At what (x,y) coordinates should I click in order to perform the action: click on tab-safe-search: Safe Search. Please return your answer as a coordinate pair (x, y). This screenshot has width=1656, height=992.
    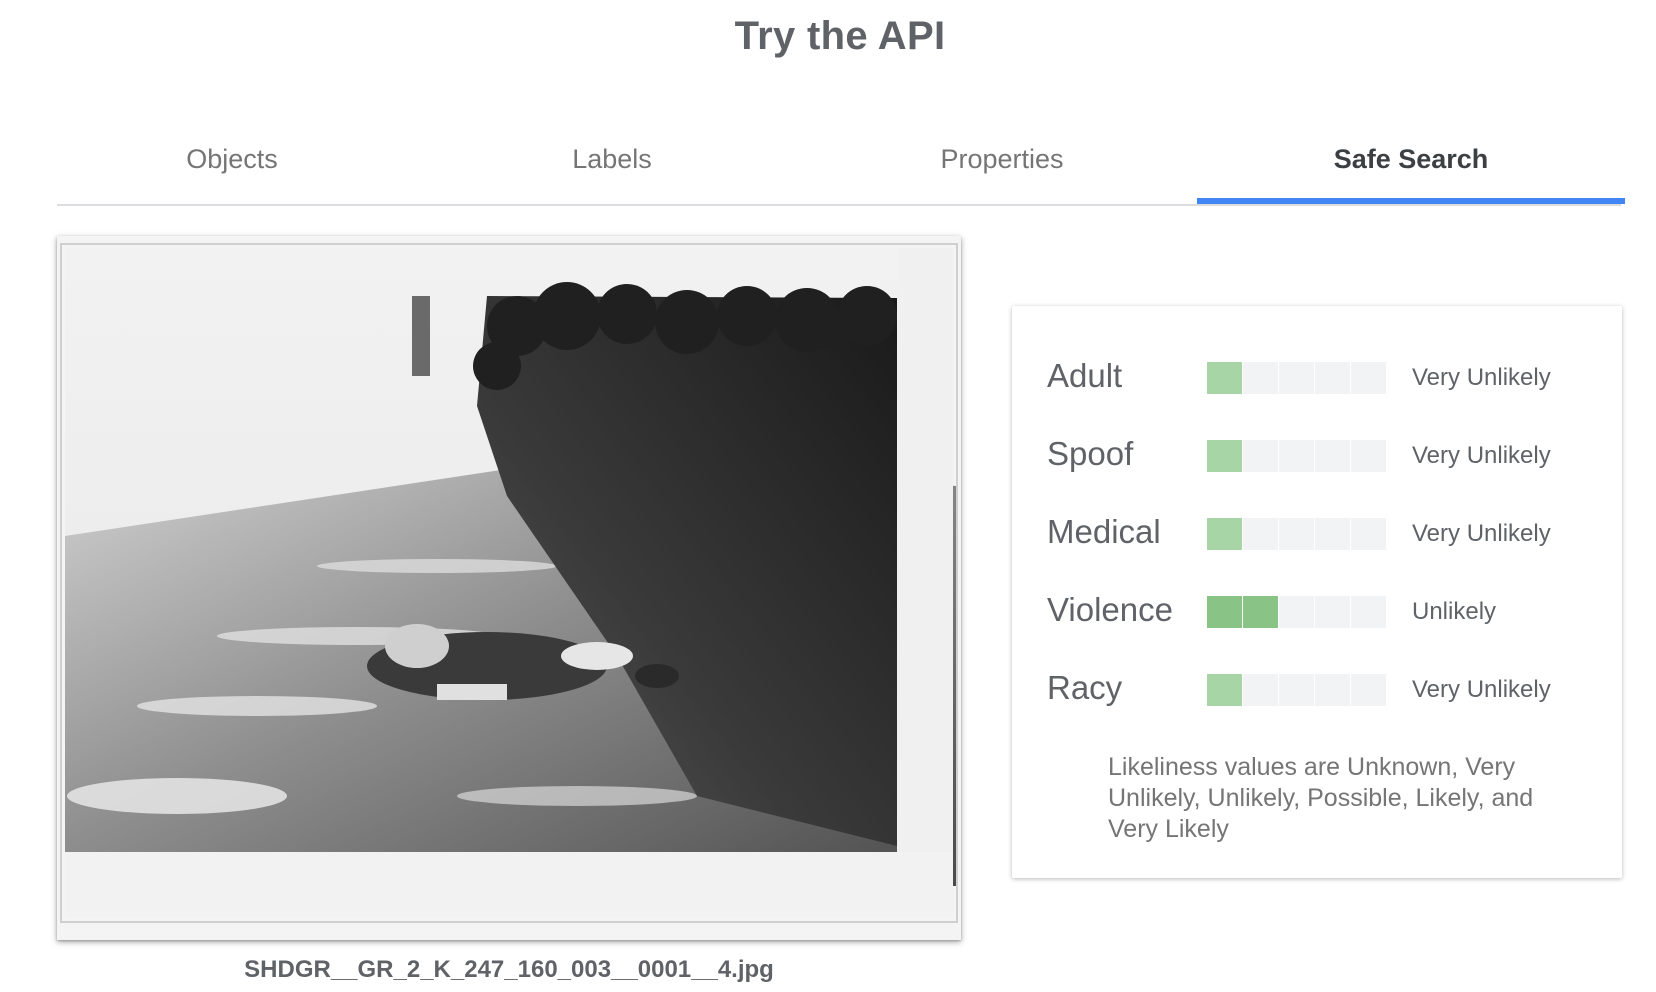
    Looking at the image, I should click on (1411, 159).